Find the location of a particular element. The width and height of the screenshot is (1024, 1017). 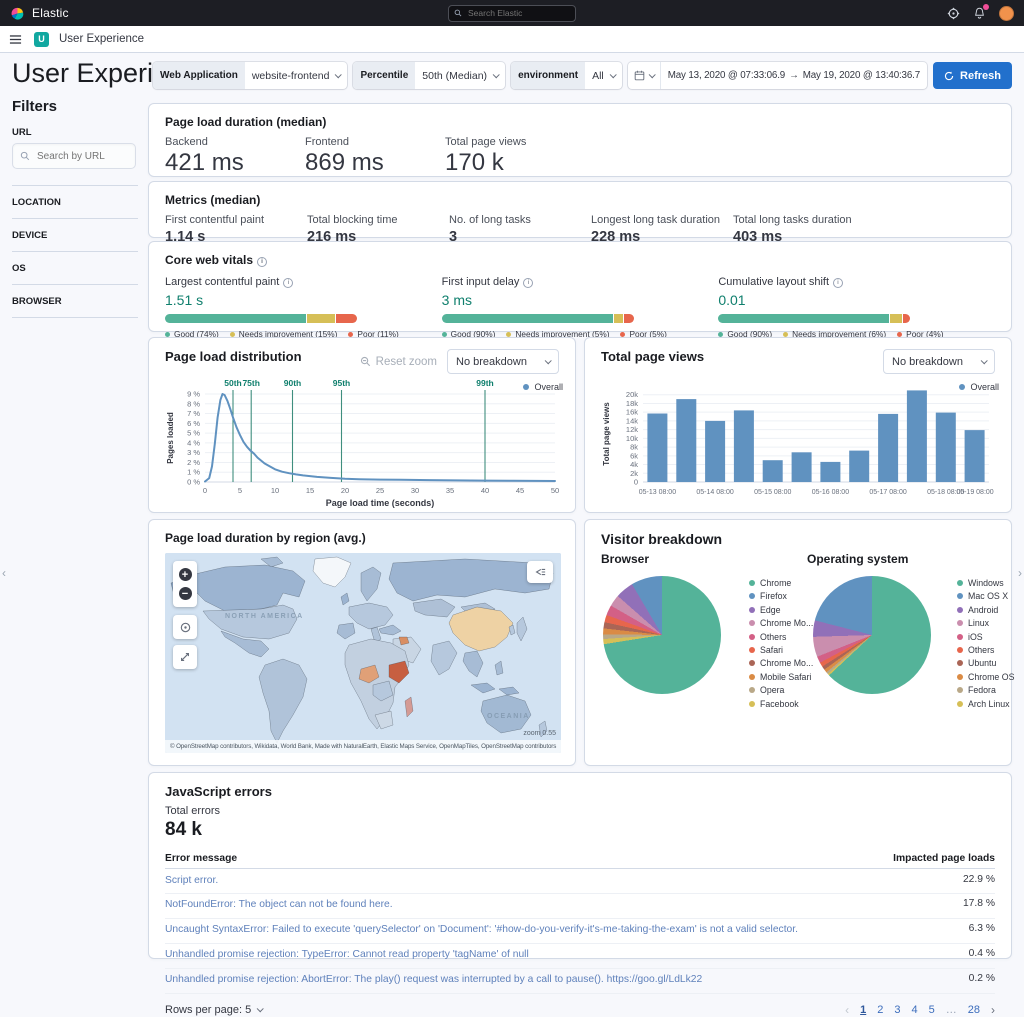

legend-item: Facebook is located at coordinates (781, 704).